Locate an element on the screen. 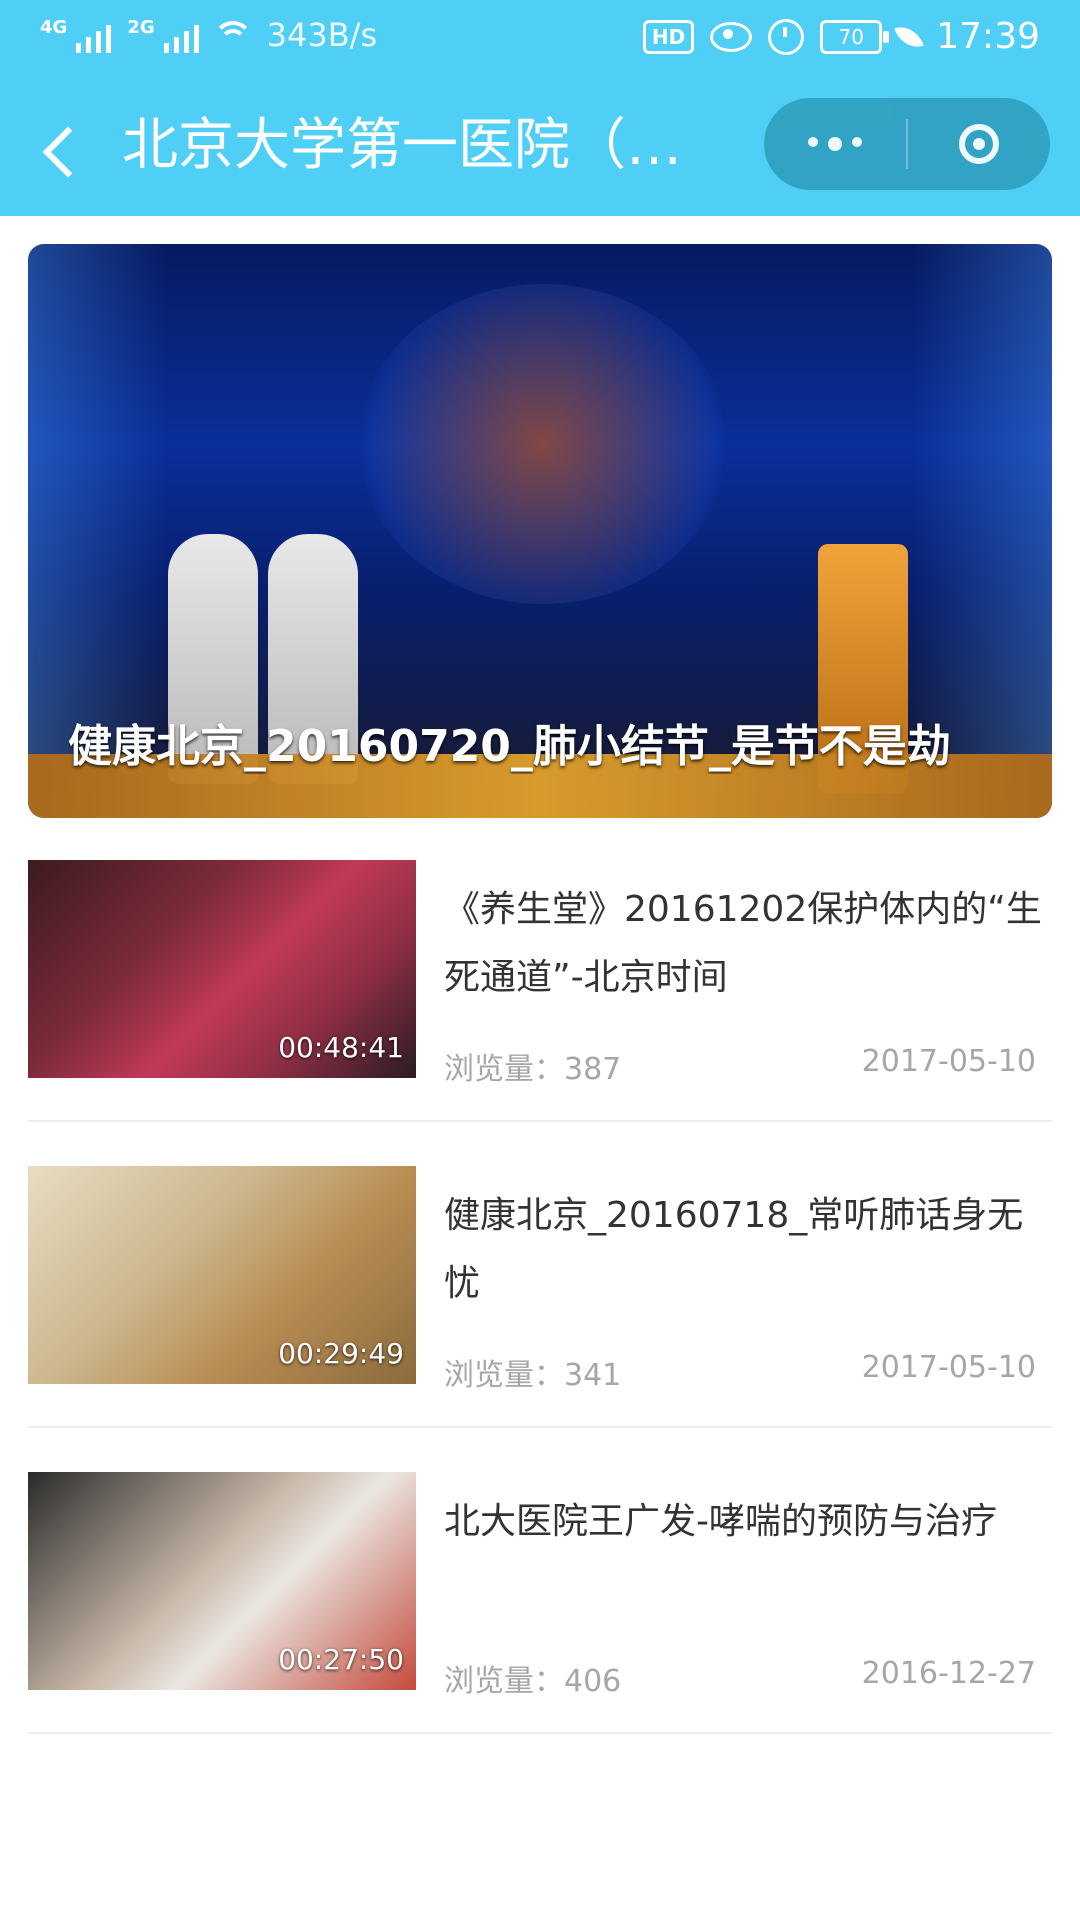  status-time: 17:39 is located at coordinates (988, 36).